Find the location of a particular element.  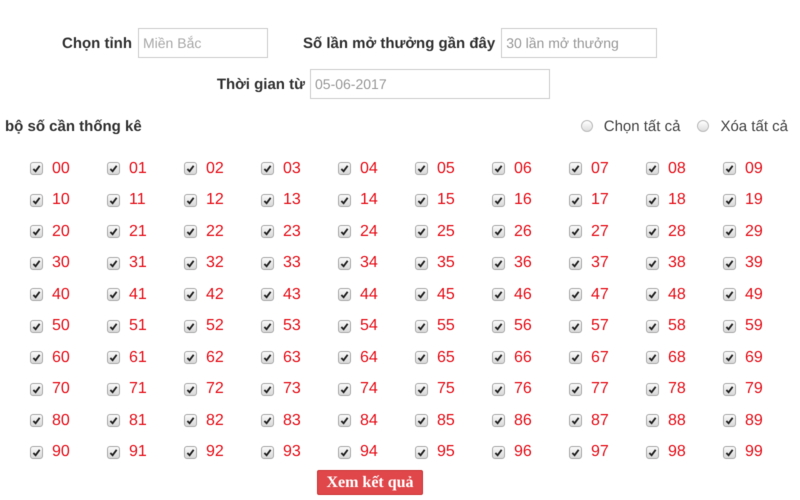

submit-button: Xem kết quả is located at coordinates (370, 482).